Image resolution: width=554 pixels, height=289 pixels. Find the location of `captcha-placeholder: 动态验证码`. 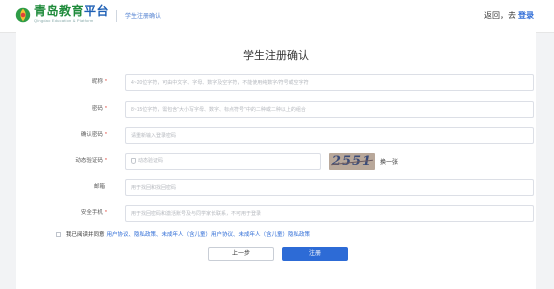

captcha-placeholder: 动态验证码 is located at coordinates (151, 161).